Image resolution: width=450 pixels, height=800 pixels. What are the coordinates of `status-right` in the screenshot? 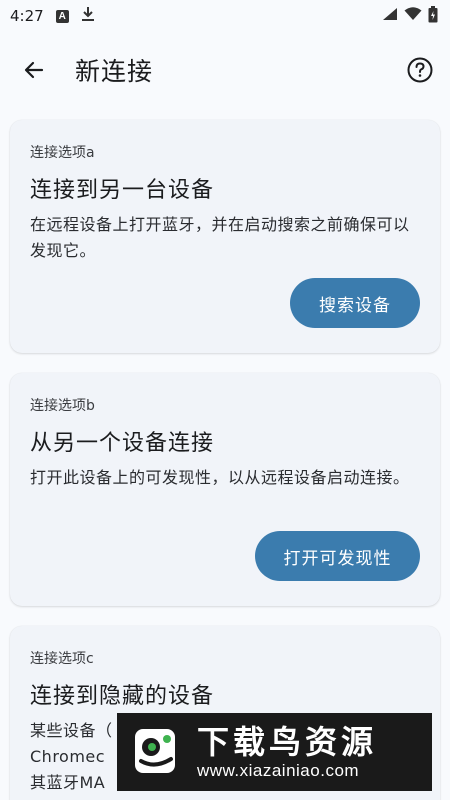 It's located at (410, 16).